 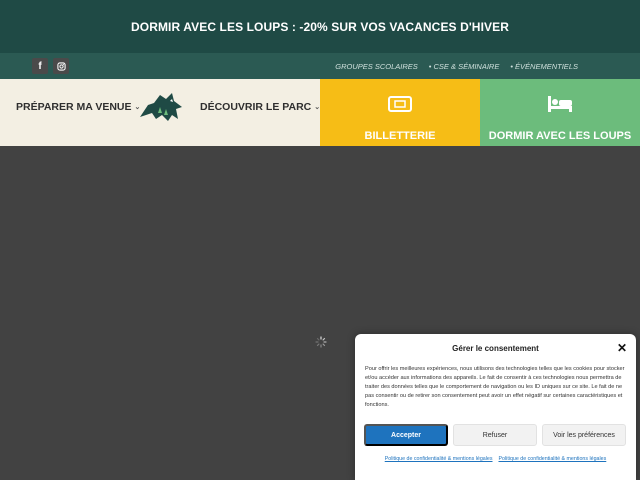 What do you see at coordinates (406, 435) in the screenshot?
I see `accept-button: Accepter` at bounding box center [406, 435].